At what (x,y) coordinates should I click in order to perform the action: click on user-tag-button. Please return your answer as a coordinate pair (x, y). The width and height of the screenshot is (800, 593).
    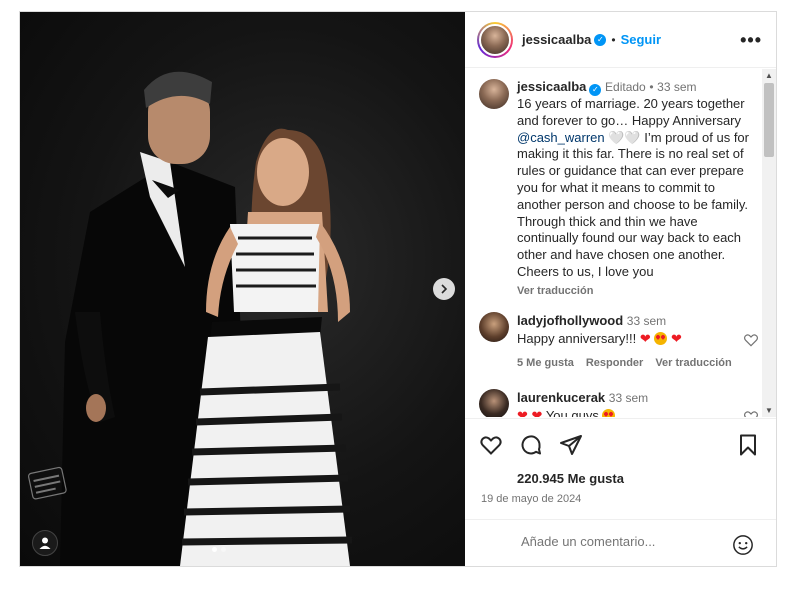
    Looking at the image, I should click on (45, 543).